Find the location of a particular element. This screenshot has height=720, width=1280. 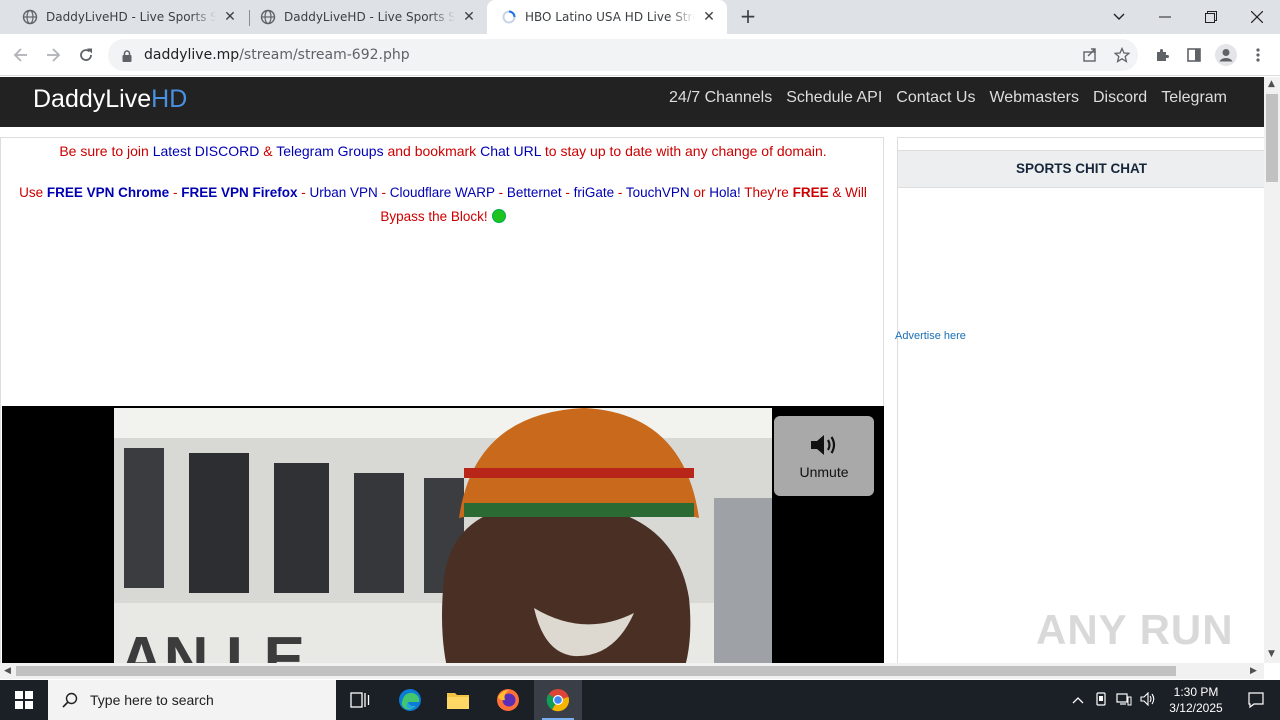

anyrun-watermark: ANY RUN is located at coordinates (1135, 629).